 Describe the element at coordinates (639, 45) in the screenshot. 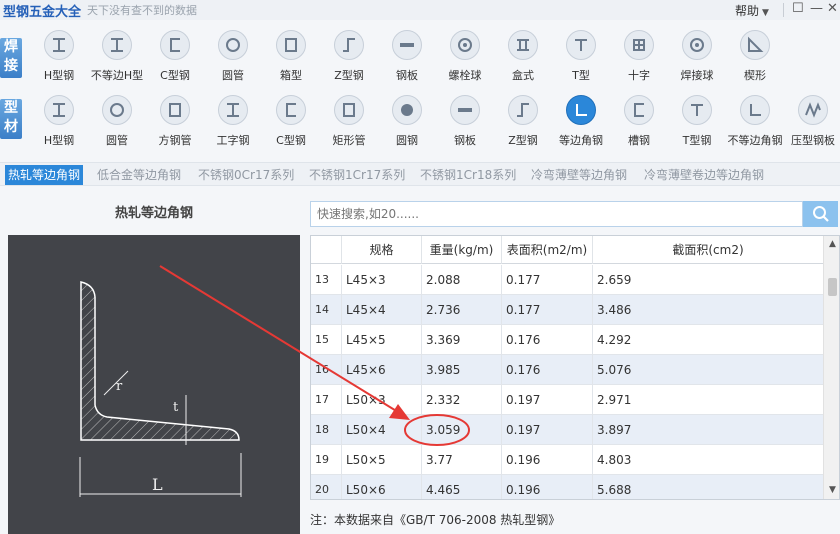

I see `cross-section-icon` at that location.